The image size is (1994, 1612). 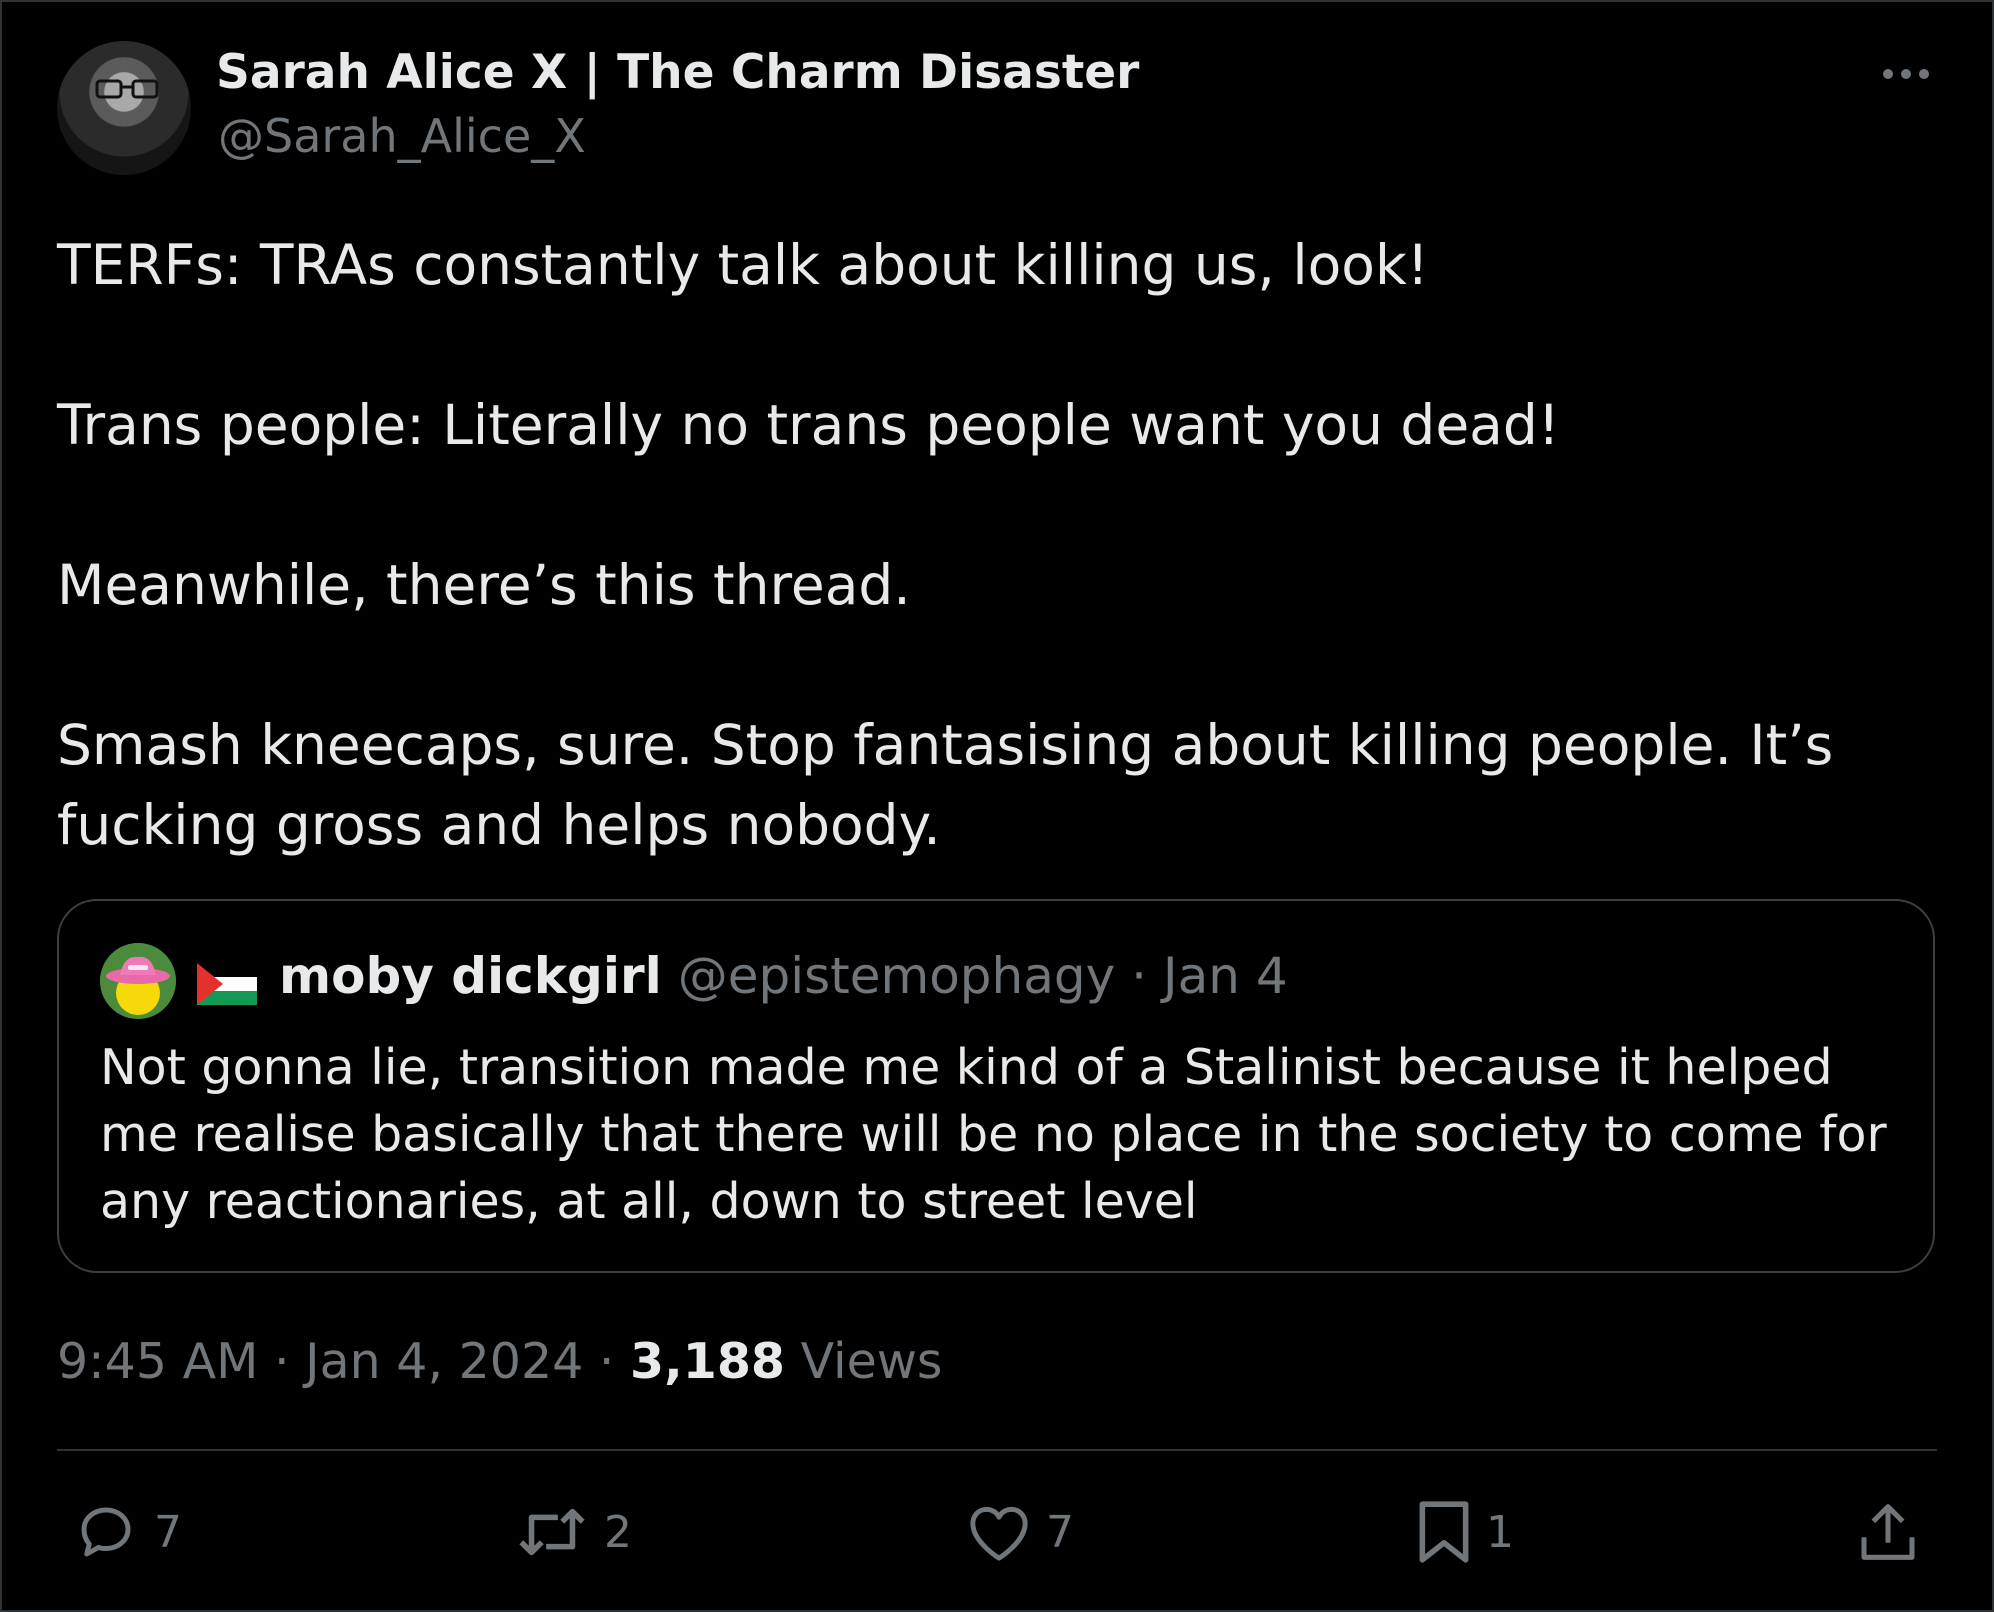 I want to click on reply-icon, so click(x=106, y=1532).